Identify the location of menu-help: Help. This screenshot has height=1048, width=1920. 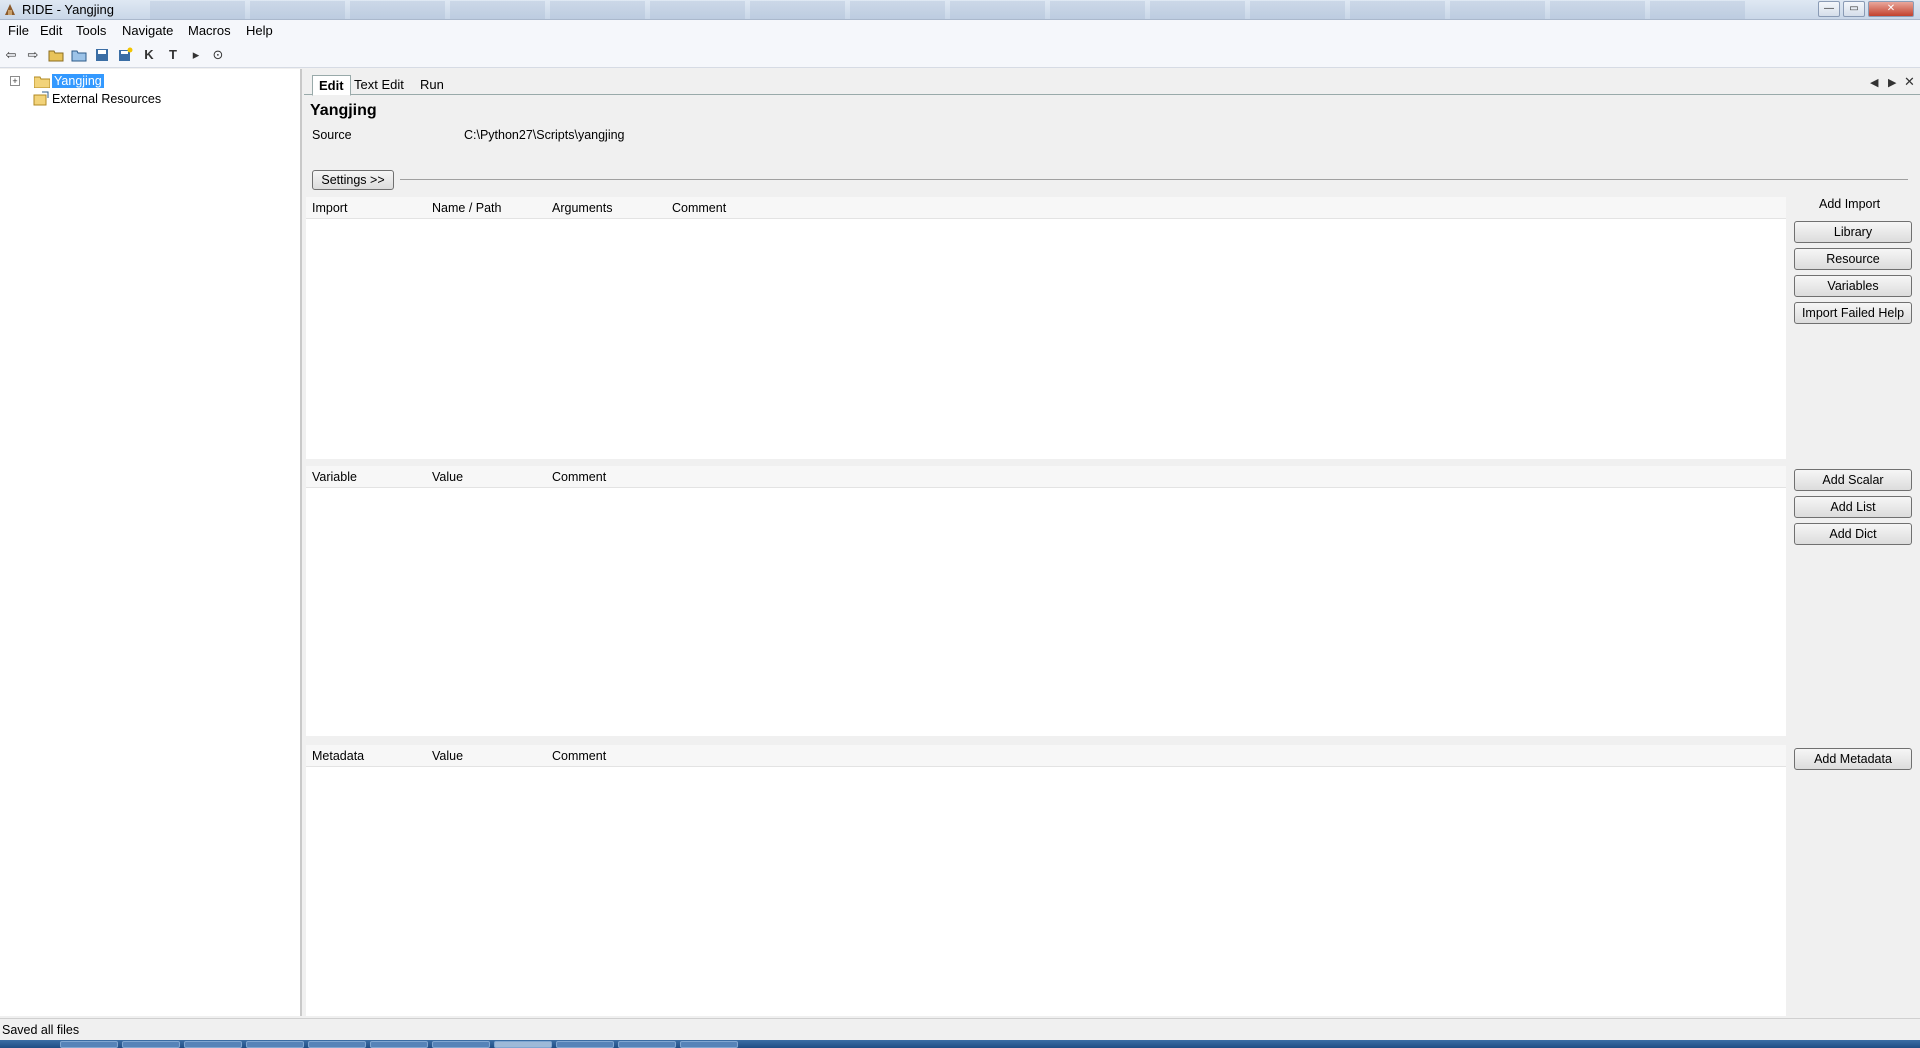
(259, 30).